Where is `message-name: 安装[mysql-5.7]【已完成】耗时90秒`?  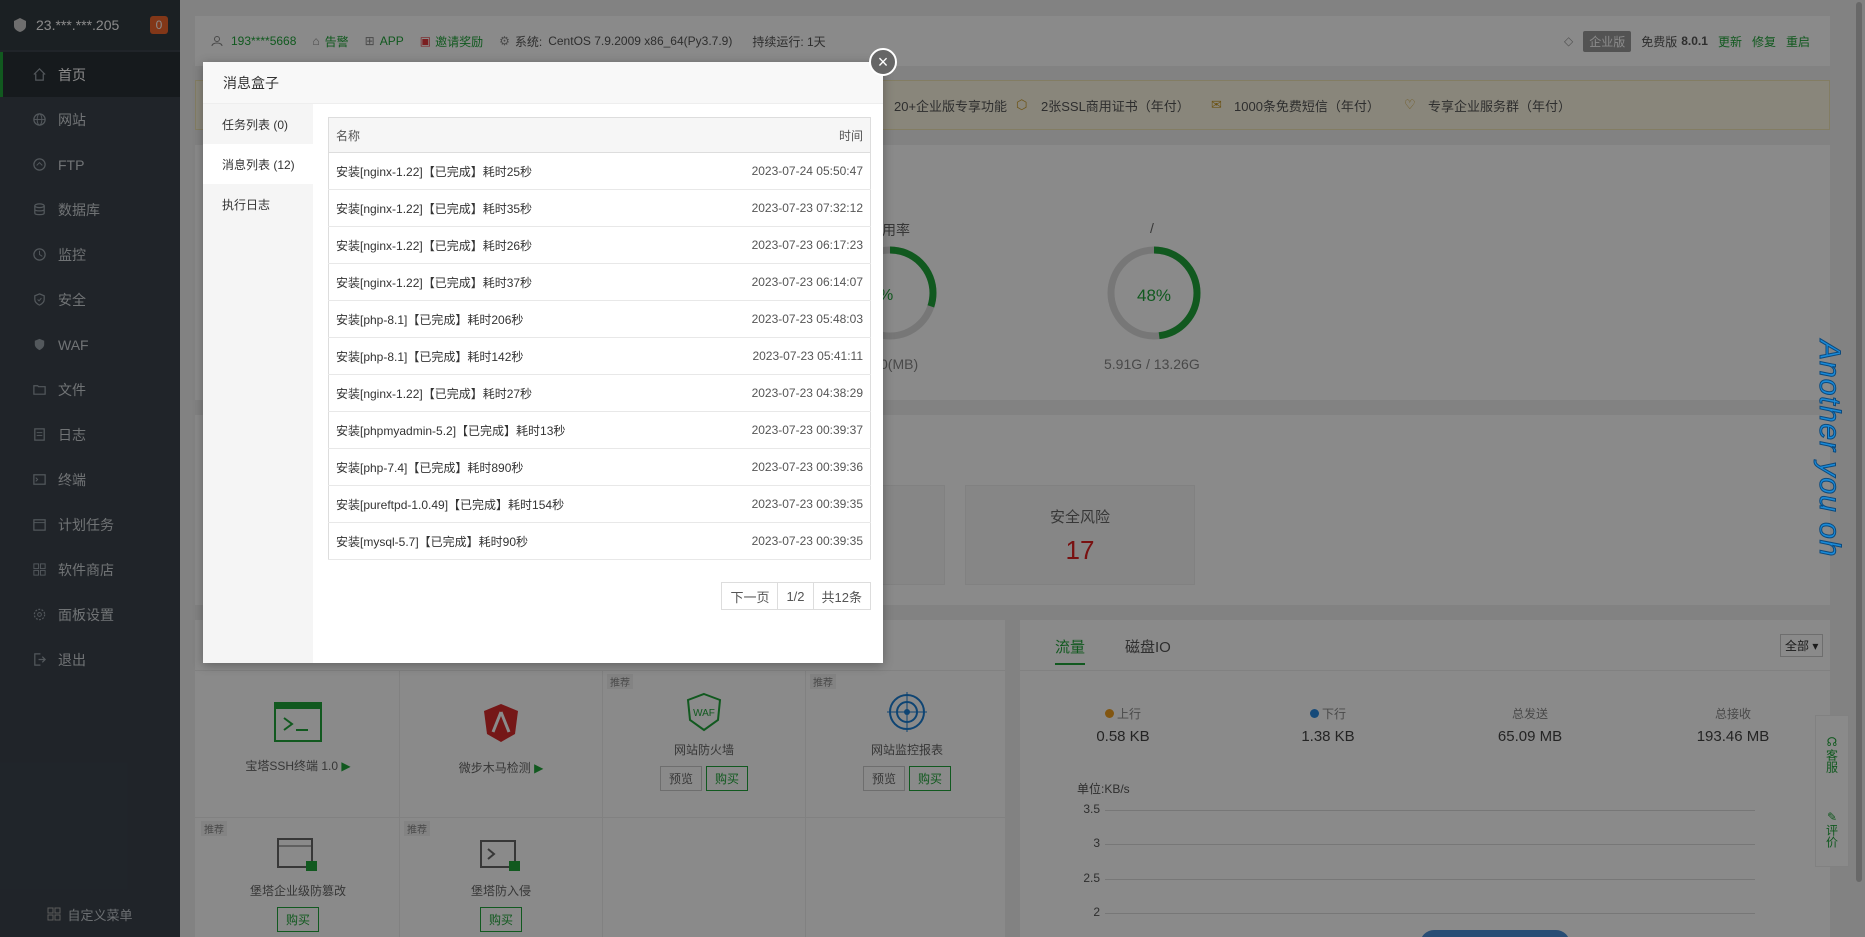
message-name: 安装[mysql-5.7]【已完成】耗时90秒 is located at coordinates (507, 541).